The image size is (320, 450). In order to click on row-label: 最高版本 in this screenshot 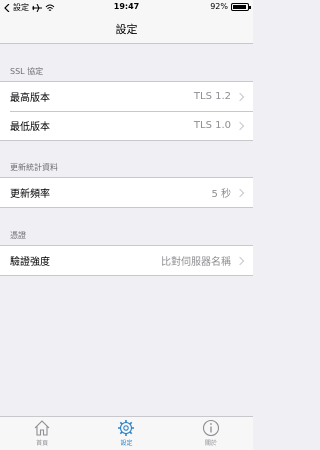, I will do `click(30, 98)`.